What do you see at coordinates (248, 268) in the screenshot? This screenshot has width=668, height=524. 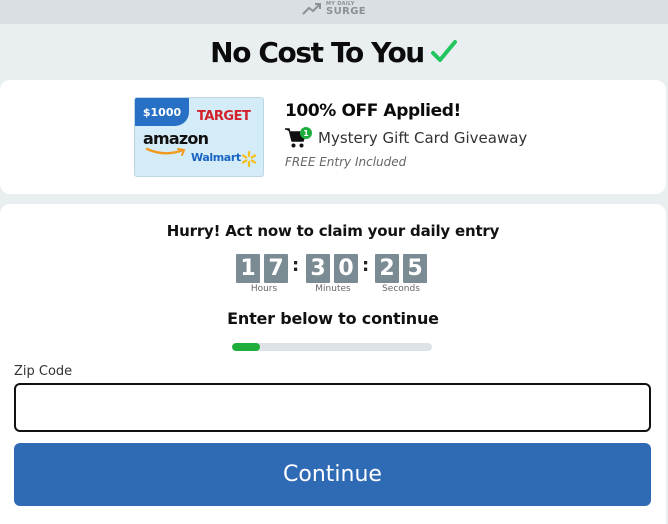 I see `timer-hours-digit: 1` at bounding box center [248, 268].